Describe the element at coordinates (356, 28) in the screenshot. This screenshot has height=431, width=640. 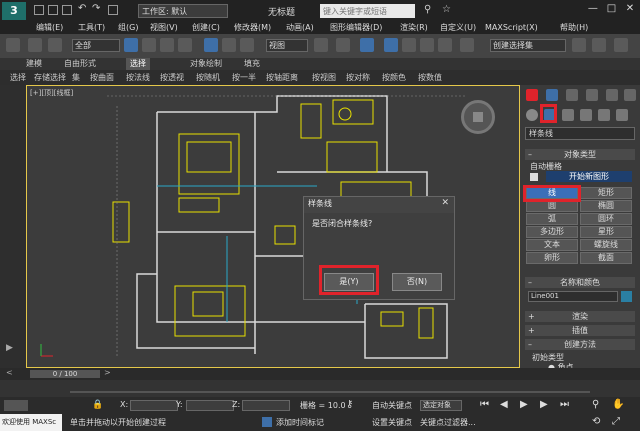
I see `menu-graph-editors: 图形编辑器(D)` at that location.